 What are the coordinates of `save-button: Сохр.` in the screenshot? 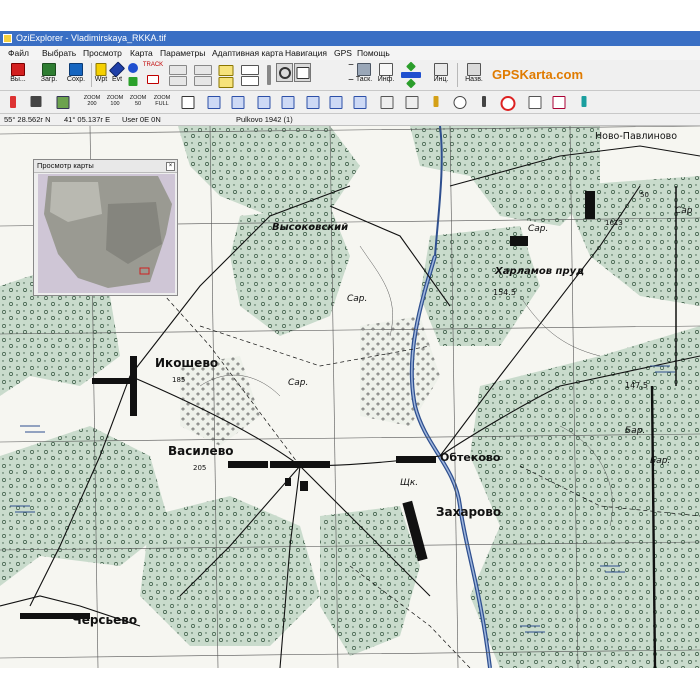 It's located at (76, 75).